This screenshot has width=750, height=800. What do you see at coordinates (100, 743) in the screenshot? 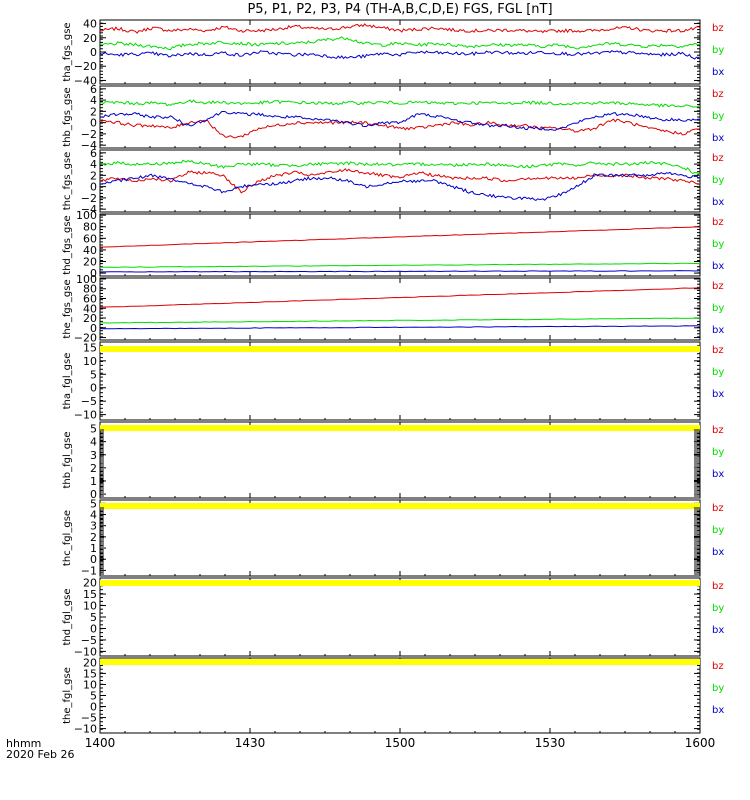
I see `x-tick-label: 1400` at bounding box center [100, 743].